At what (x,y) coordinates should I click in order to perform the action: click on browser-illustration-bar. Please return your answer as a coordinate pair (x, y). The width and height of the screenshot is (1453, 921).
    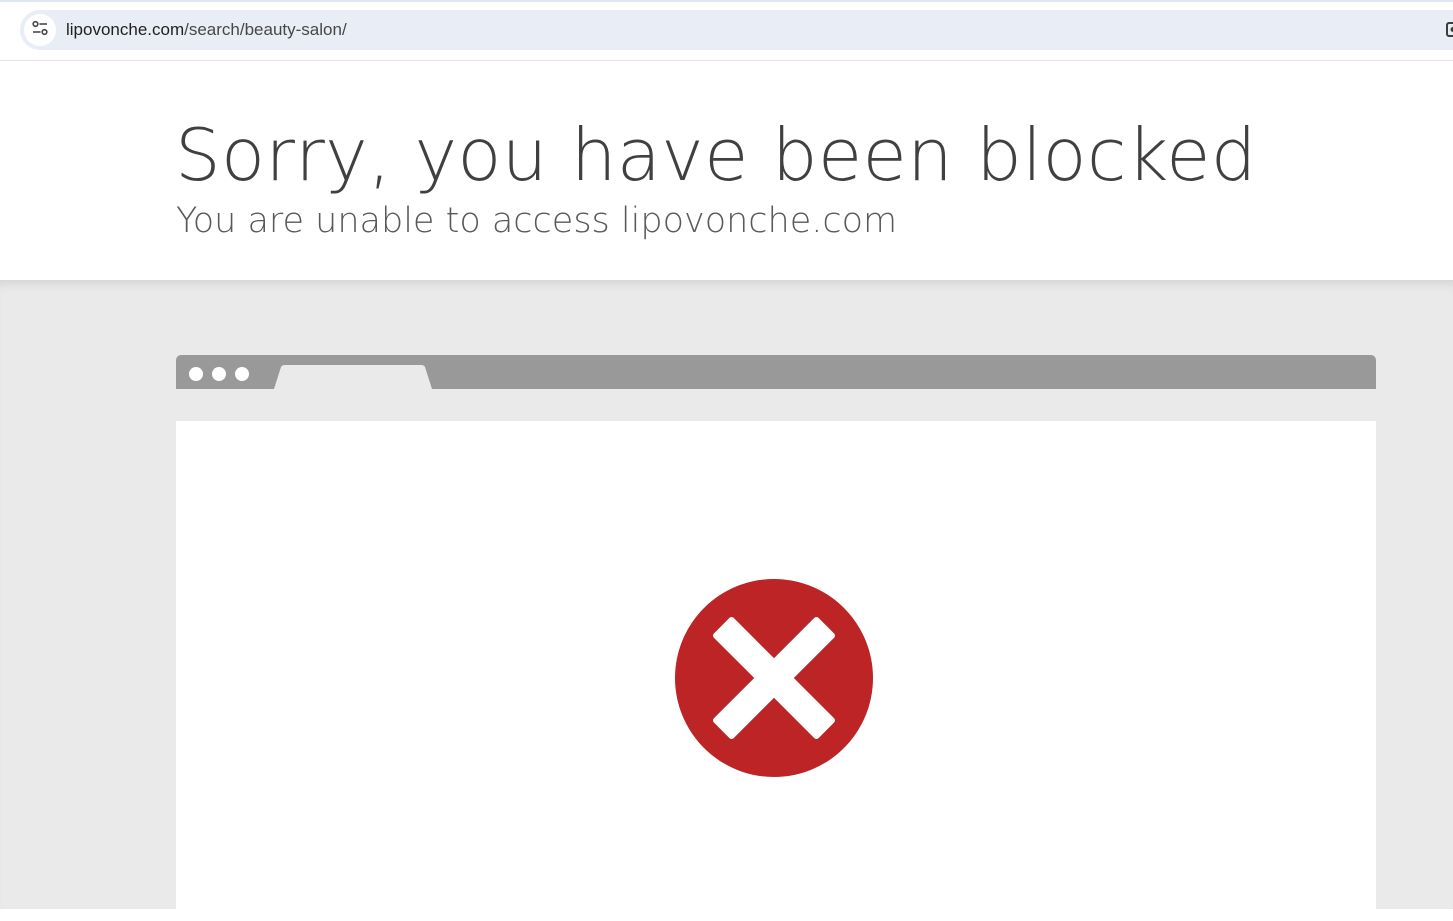
    Looking at the image, I should click on (776, 372).